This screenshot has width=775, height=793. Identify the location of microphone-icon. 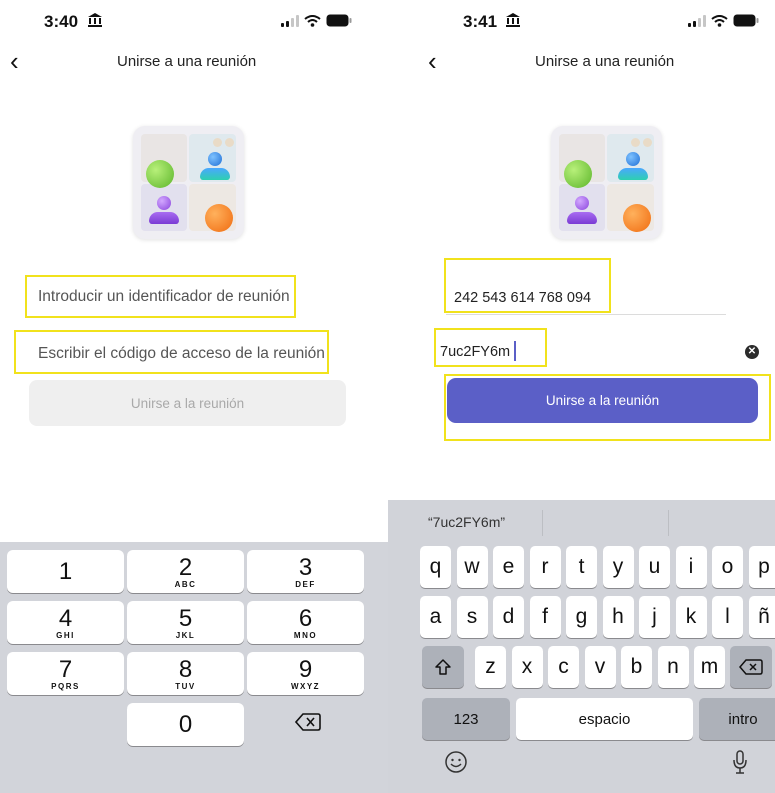
(740, 762).